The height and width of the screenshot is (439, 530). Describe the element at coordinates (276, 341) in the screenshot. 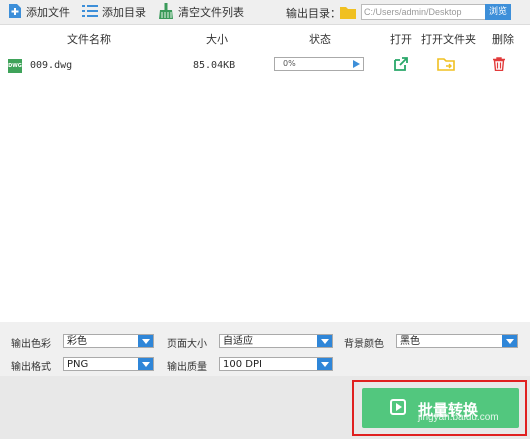

I see `page-size-select: 自适应` at that location.